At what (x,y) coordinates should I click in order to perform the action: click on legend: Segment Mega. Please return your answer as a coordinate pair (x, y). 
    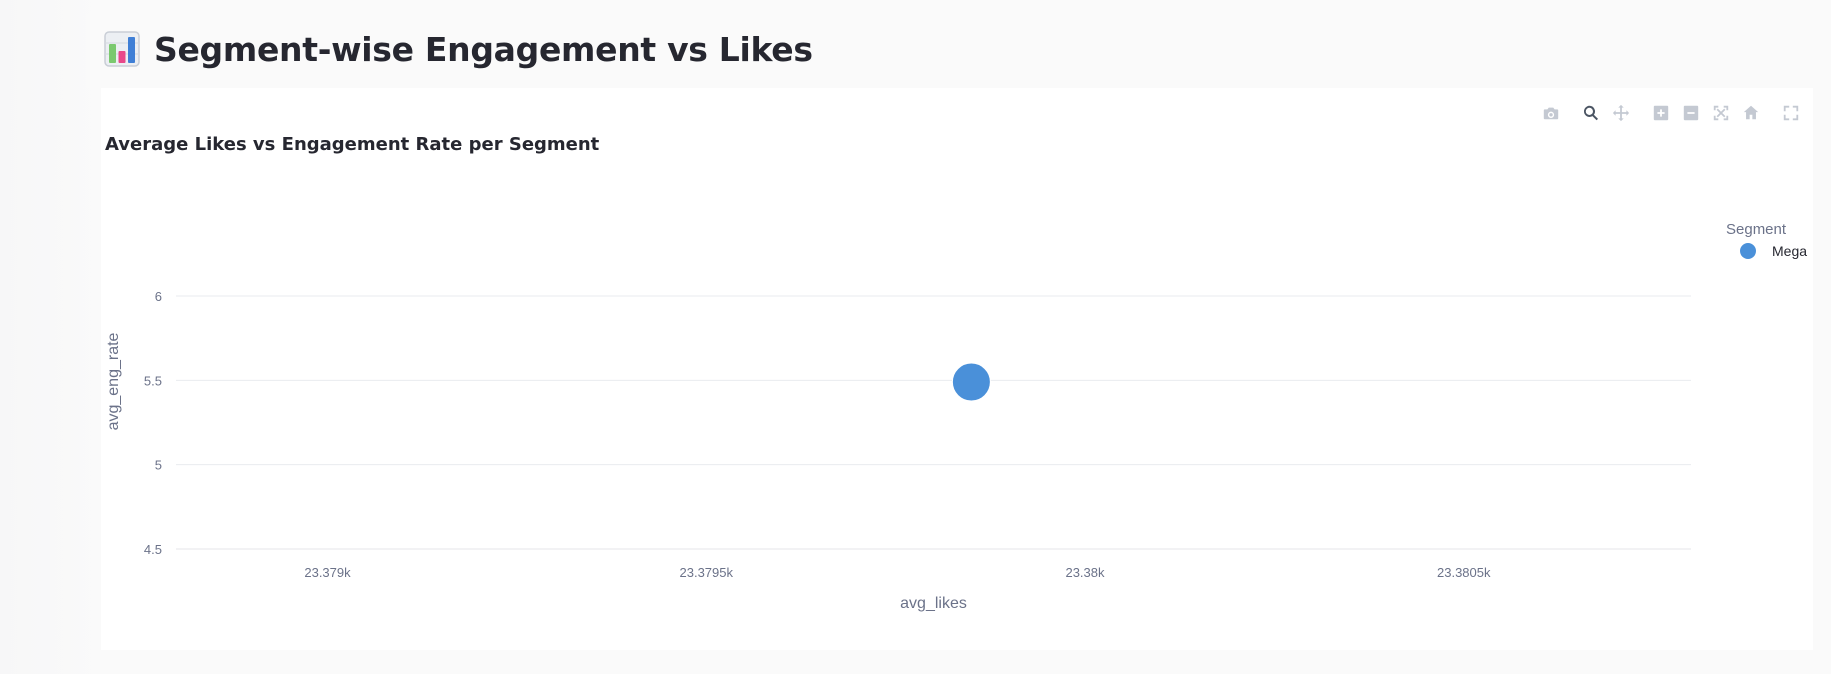
    Looking at the image, I should click on (1766, 240).